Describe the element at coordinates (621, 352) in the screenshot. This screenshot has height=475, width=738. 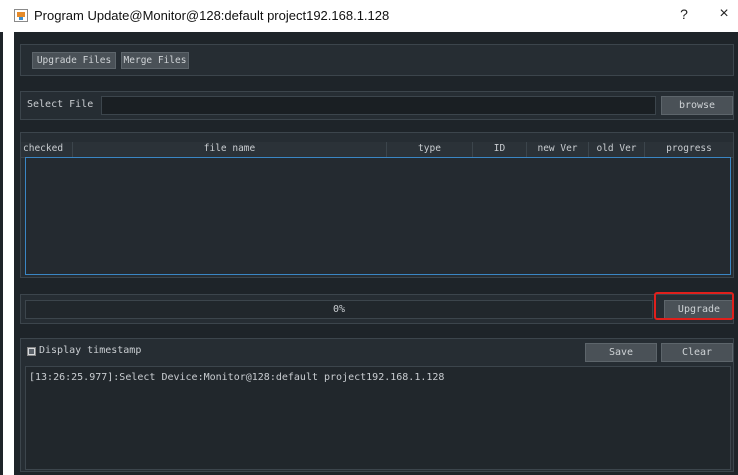
I see `save-button: Save` at that location.